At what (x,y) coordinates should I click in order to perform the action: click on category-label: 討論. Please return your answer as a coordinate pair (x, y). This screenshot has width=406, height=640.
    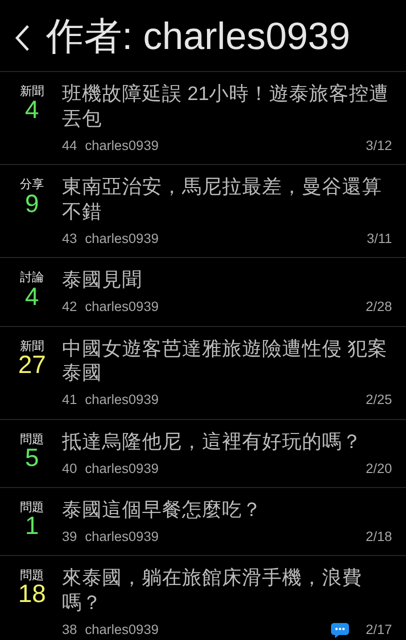
    Looking at the image, I should click on (32, 277).